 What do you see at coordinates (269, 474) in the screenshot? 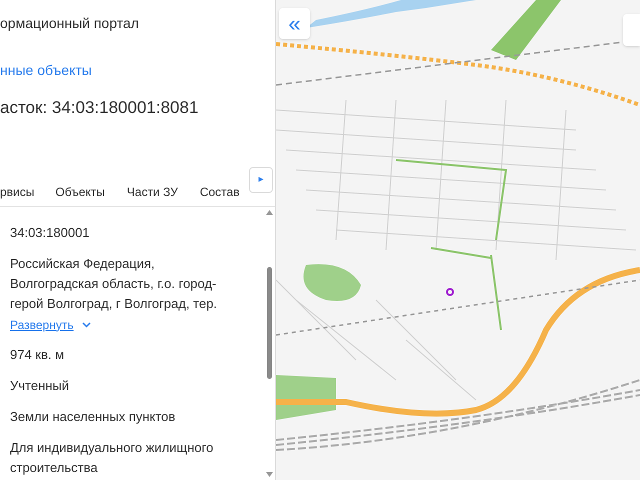
I see `scroll-down-icon` at bounding box center [269, 474].